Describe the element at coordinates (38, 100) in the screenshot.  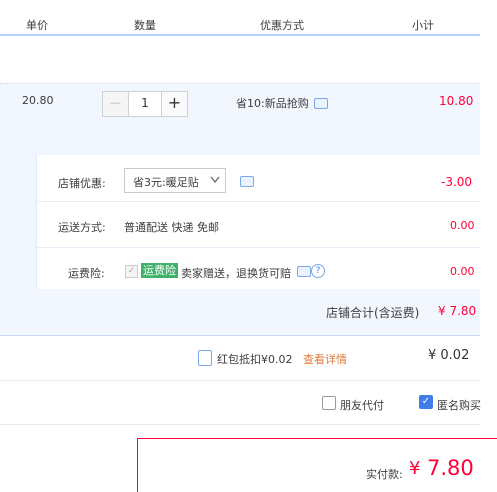
I see `item-price: 20.80` at that location.